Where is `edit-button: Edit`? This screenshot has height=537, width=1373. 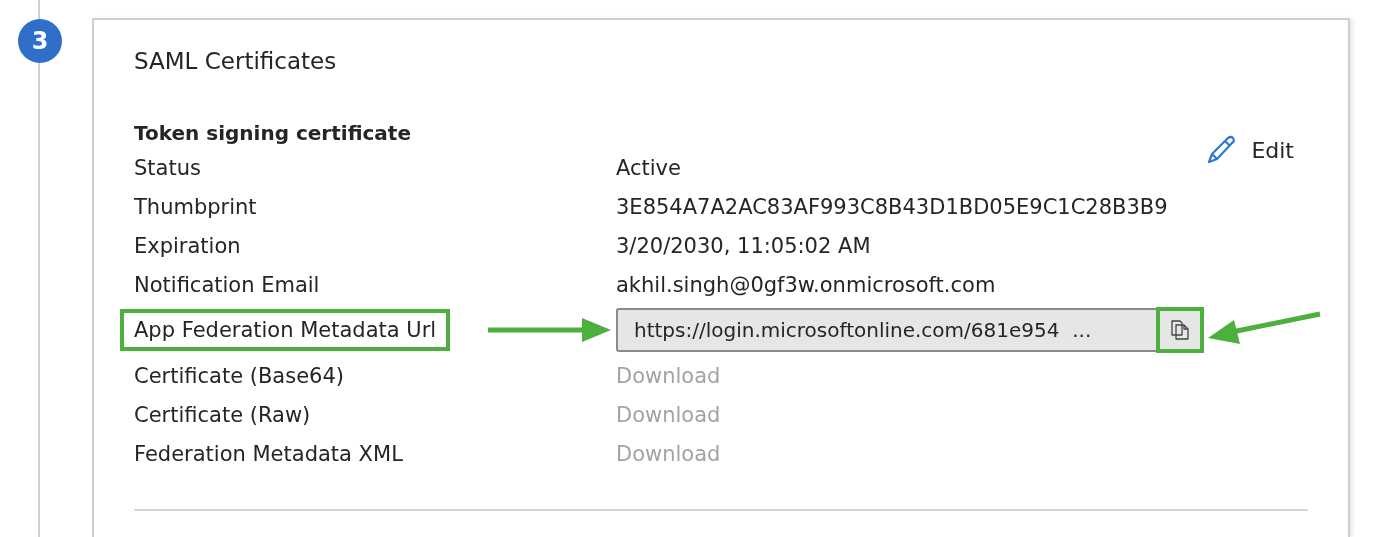 edit-button: Edit is located at coordinates (1249, 150).